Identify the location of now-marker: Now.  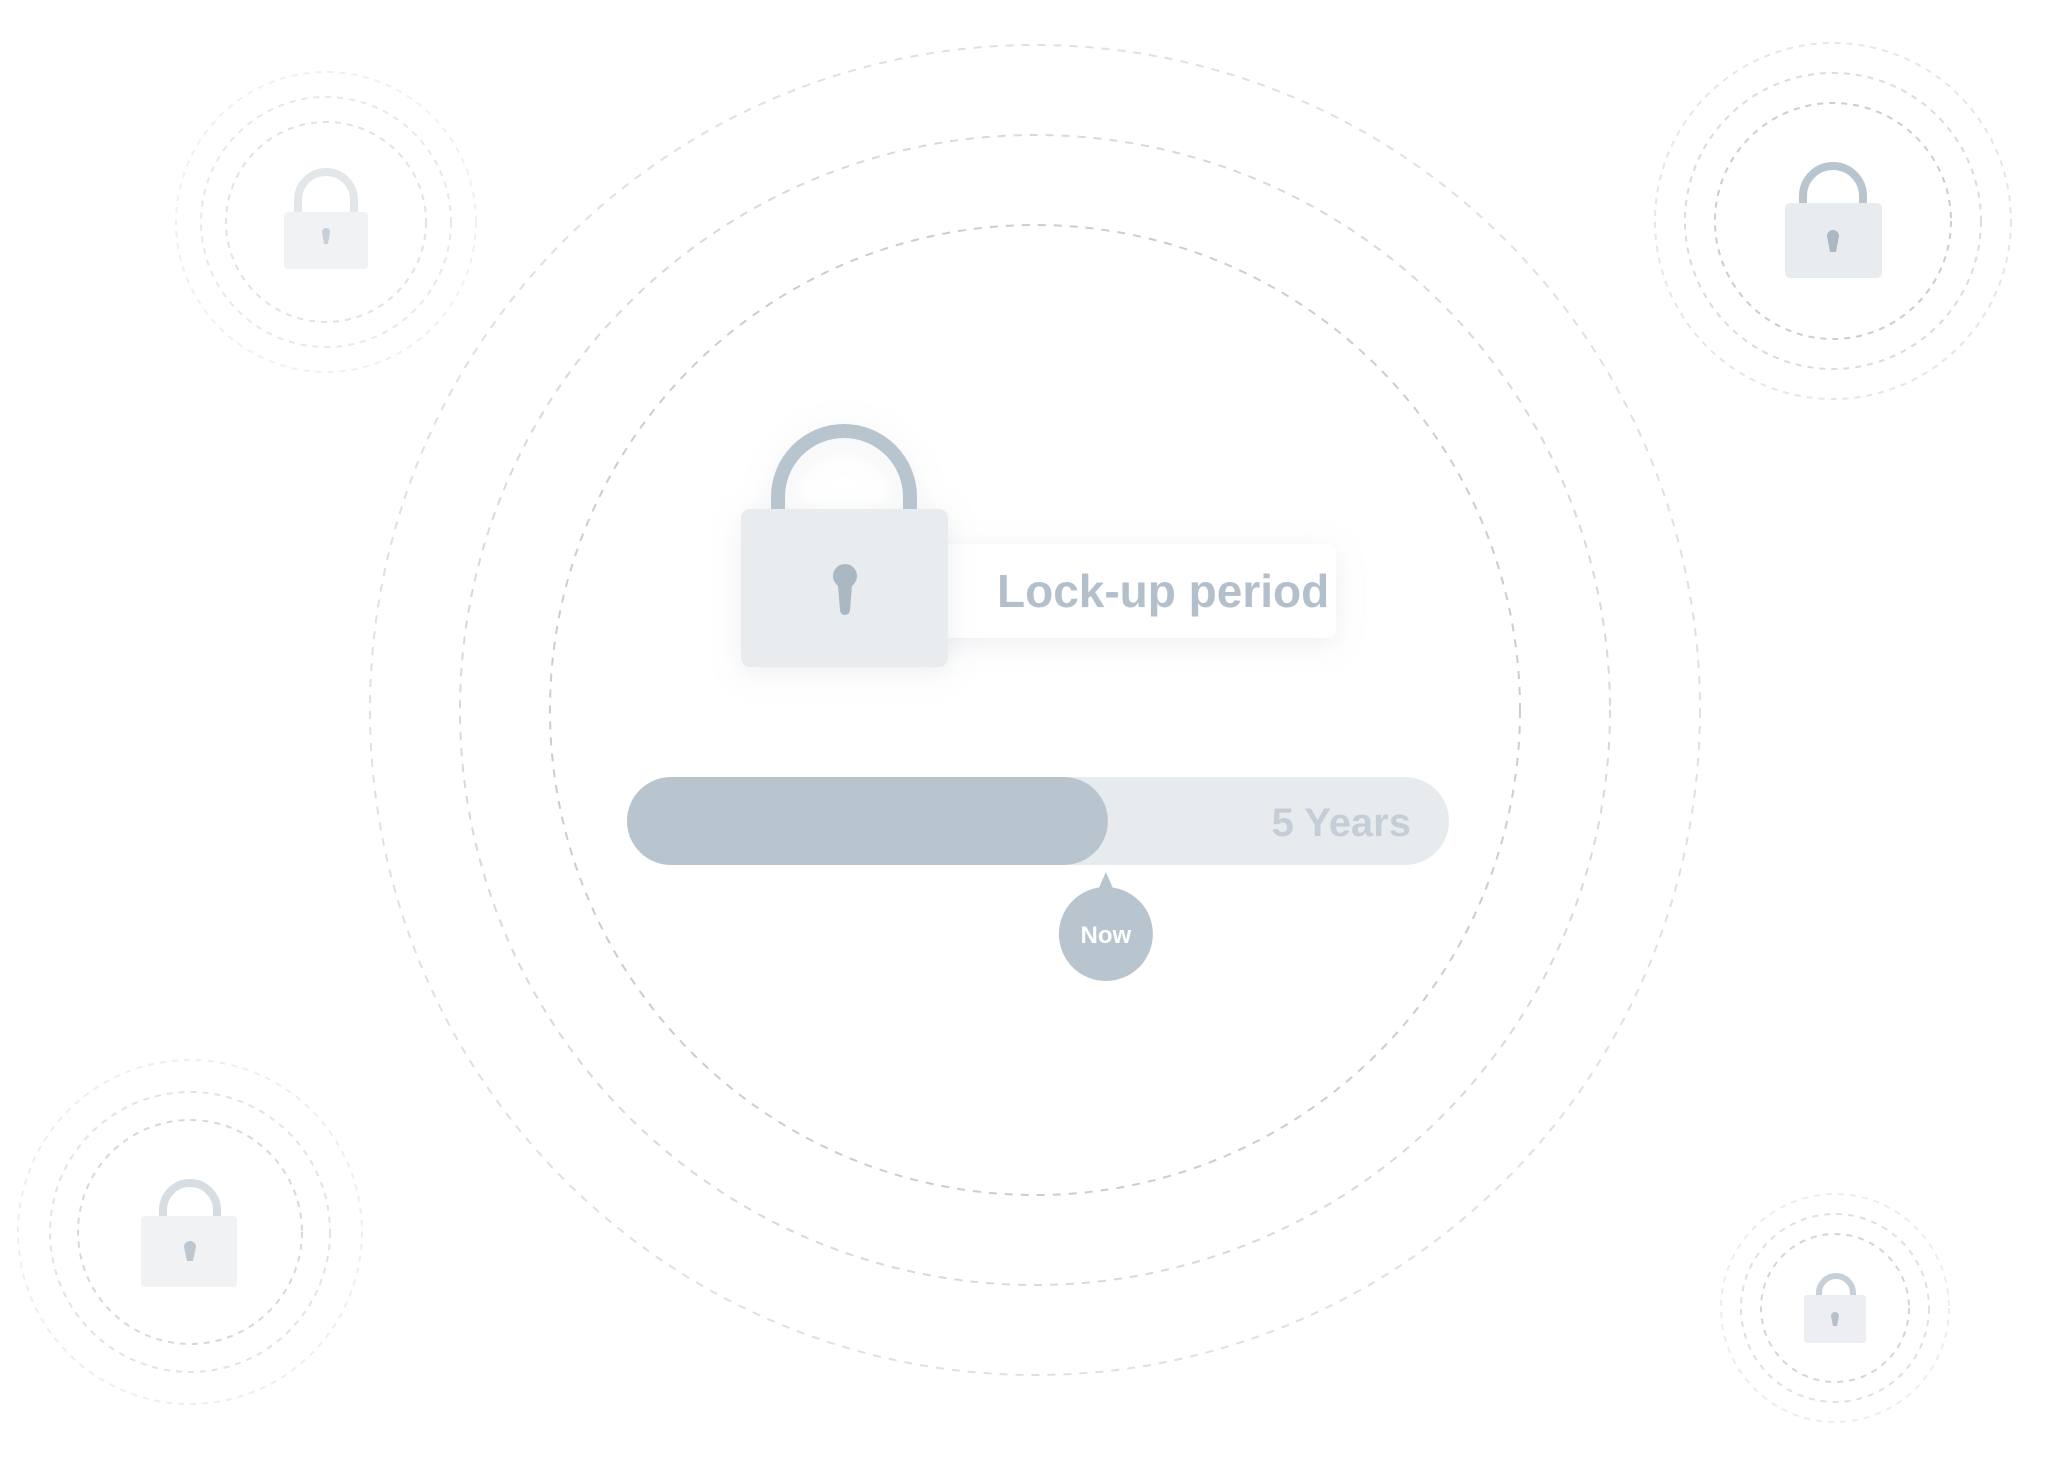
(1105, 926).